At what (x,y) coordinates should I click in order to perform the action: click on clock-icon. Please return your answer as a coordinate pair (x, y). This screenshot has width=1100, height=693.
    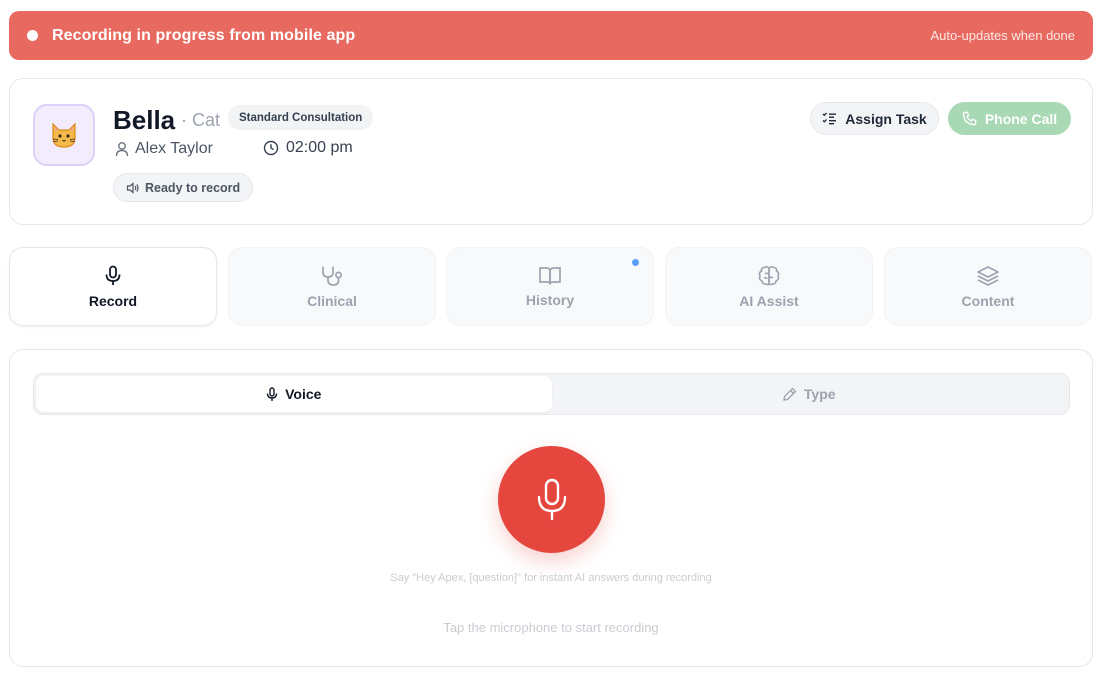
    Looking at the image, I should click on (271, 148).